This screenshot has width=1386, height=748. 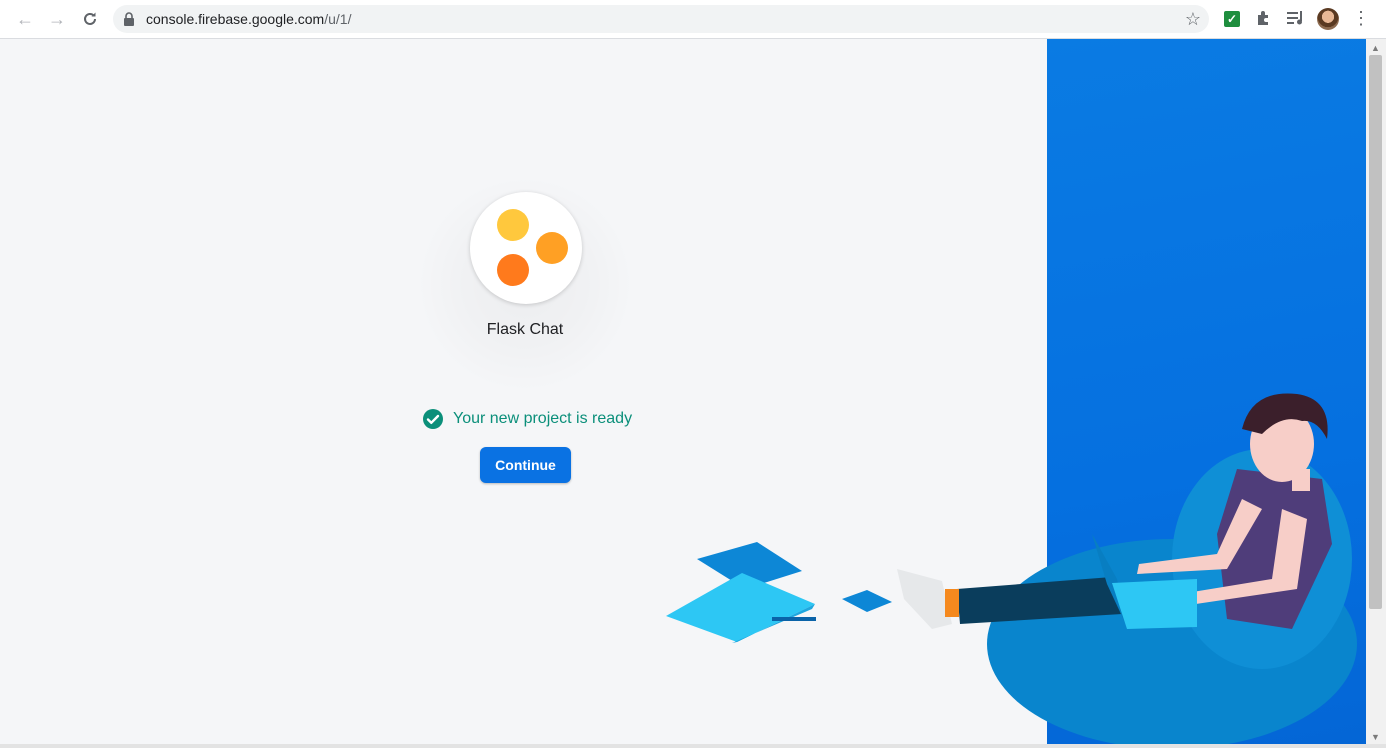 I want to click on project-name: Flask Chat, so click(x=525, y=329).